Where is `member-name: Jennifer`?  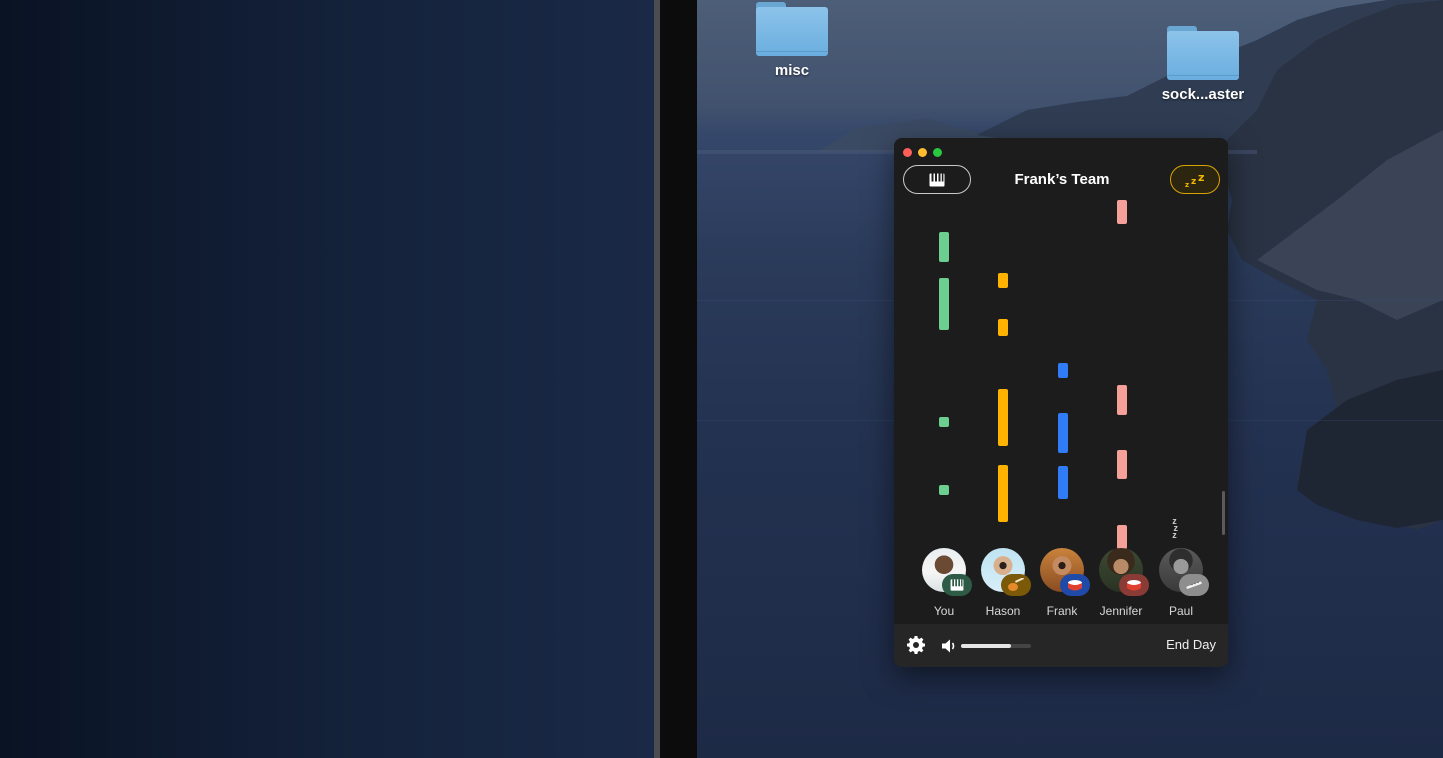
member-name: Jennifer is located at coordinates (1121, 611).